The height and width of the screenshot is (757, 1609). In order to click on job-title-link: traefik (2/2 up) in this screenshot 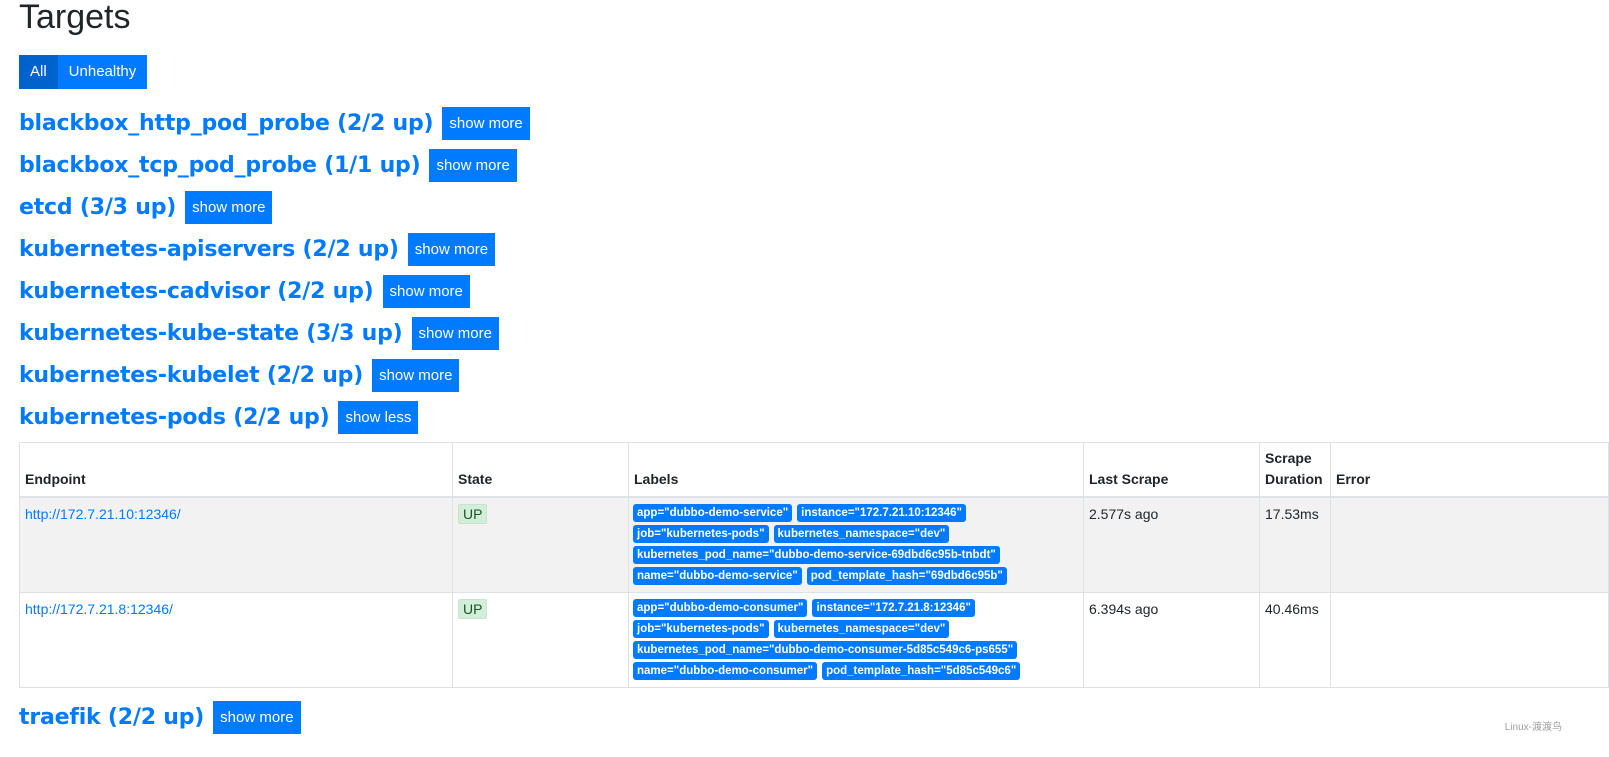, I will do `click(111, 717)`.